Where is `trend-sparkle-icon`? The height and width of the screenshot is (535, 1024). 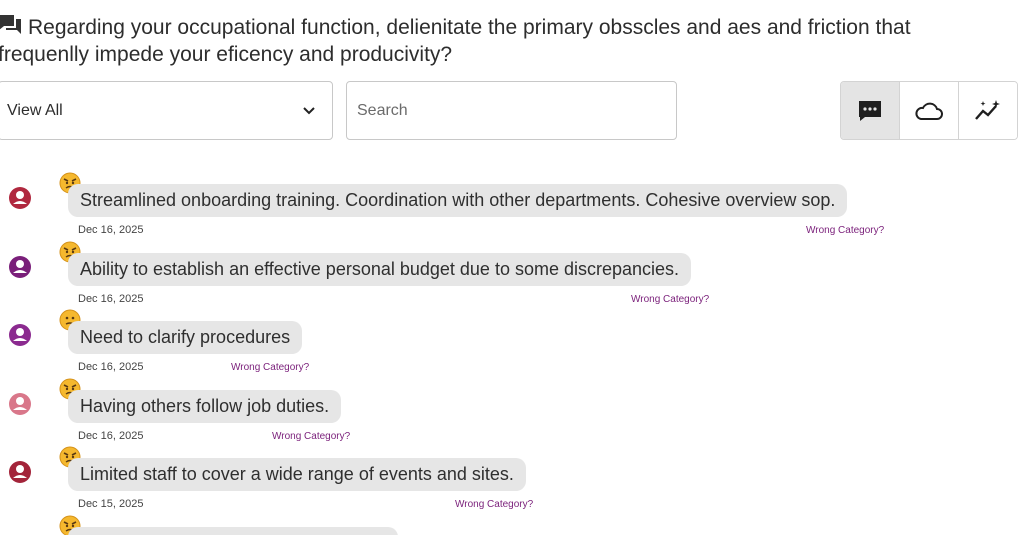 trend-sparkle-icon is located at coordinates (987, 109).